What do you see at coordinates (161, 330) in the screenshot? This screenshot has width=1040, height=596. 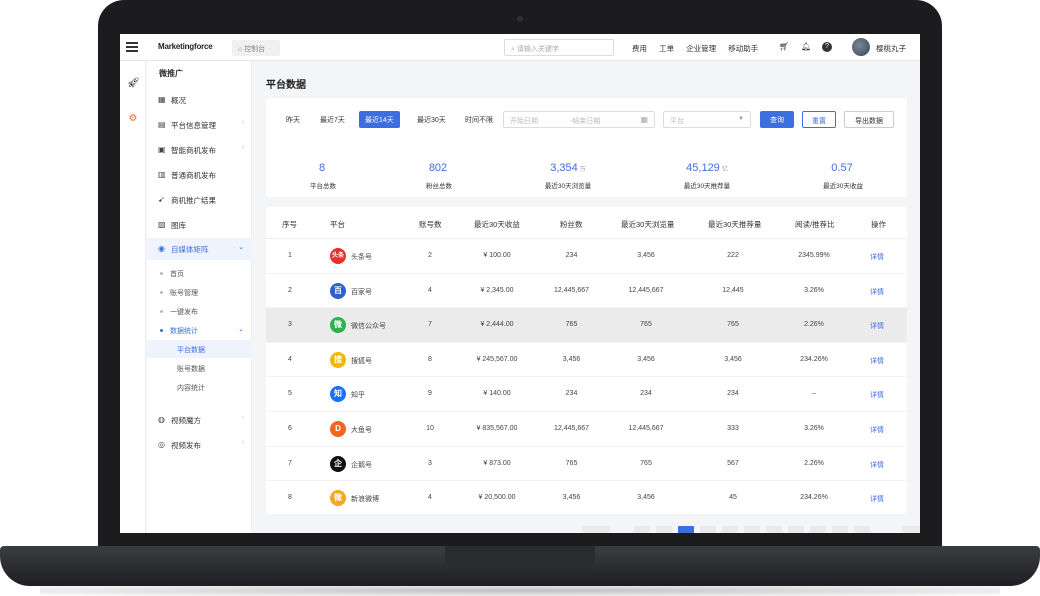 I see `bullet-icon` at bounding box center [161, 330].